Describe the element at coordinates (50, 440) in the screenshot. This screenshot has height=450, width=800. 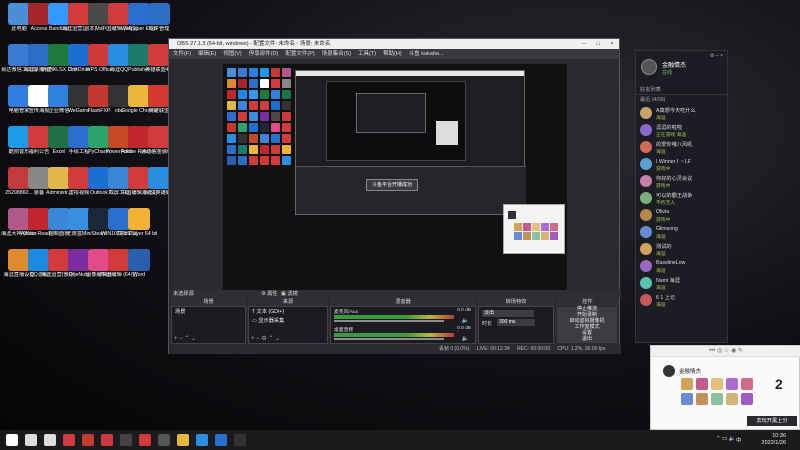
I see `task-view-icon` at that location.